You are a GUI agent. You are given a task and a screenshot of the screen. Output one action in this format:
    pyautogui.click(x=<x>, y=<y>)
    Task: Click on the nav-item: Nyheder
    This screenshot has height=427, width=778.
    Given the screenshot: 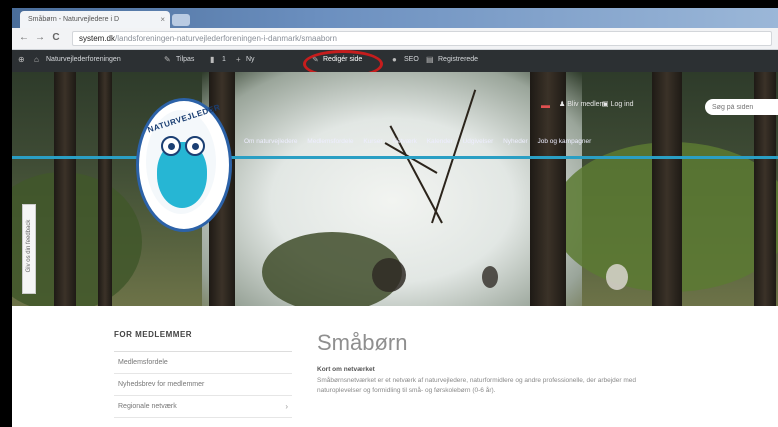 What is the action you would take?
    pyautogui.click(x=515, y=141)
    